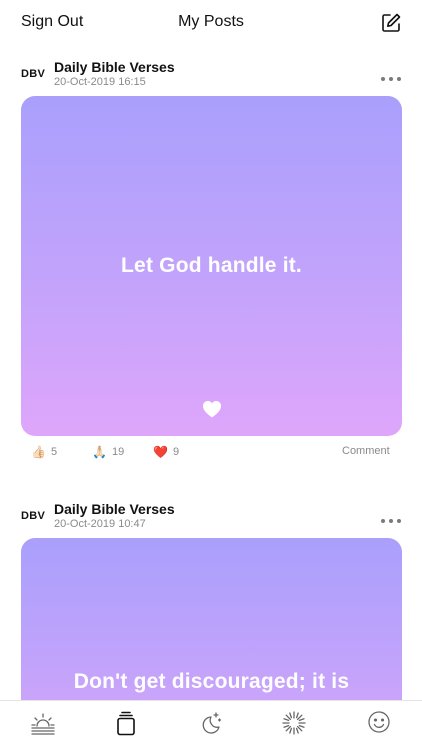 This screenshot has height=750, width=422. Describe the element at coordinates (52, 22) in the screenshot. I see `sign-out-button: Sign Out` at that location.